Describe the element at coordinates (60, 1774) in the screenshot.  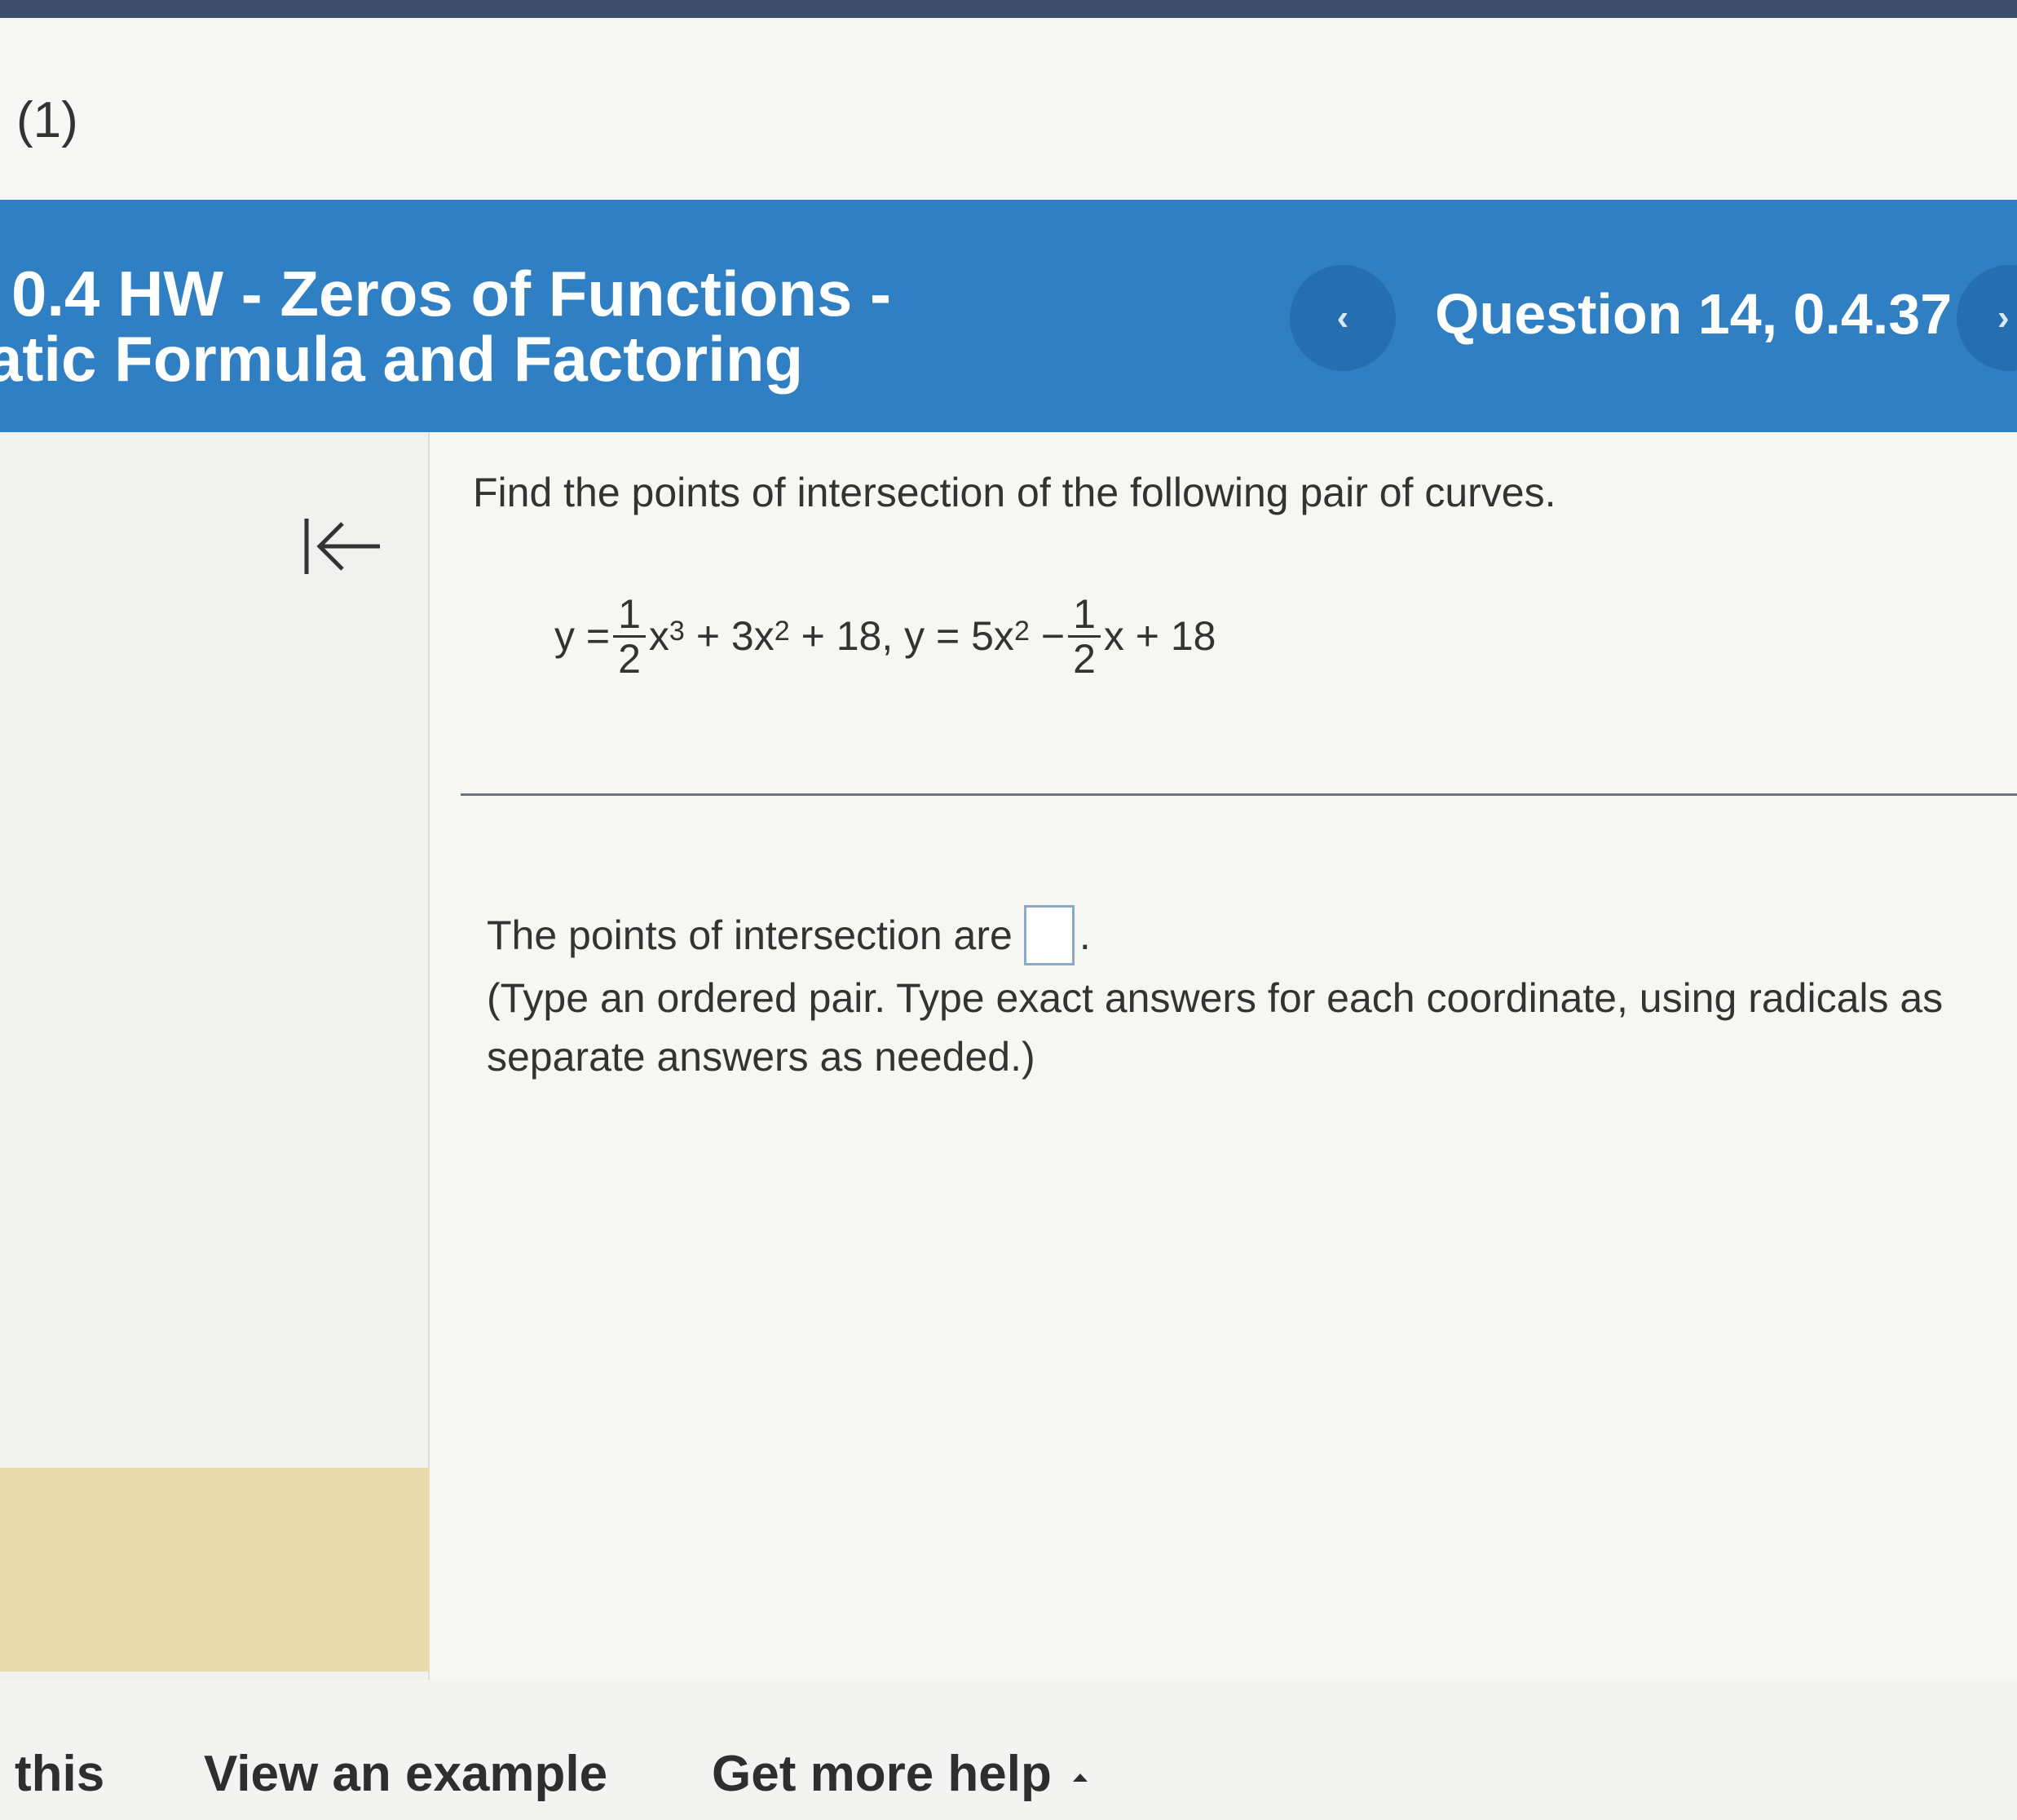
I see `help-me-solve-this-button: this` at that location.